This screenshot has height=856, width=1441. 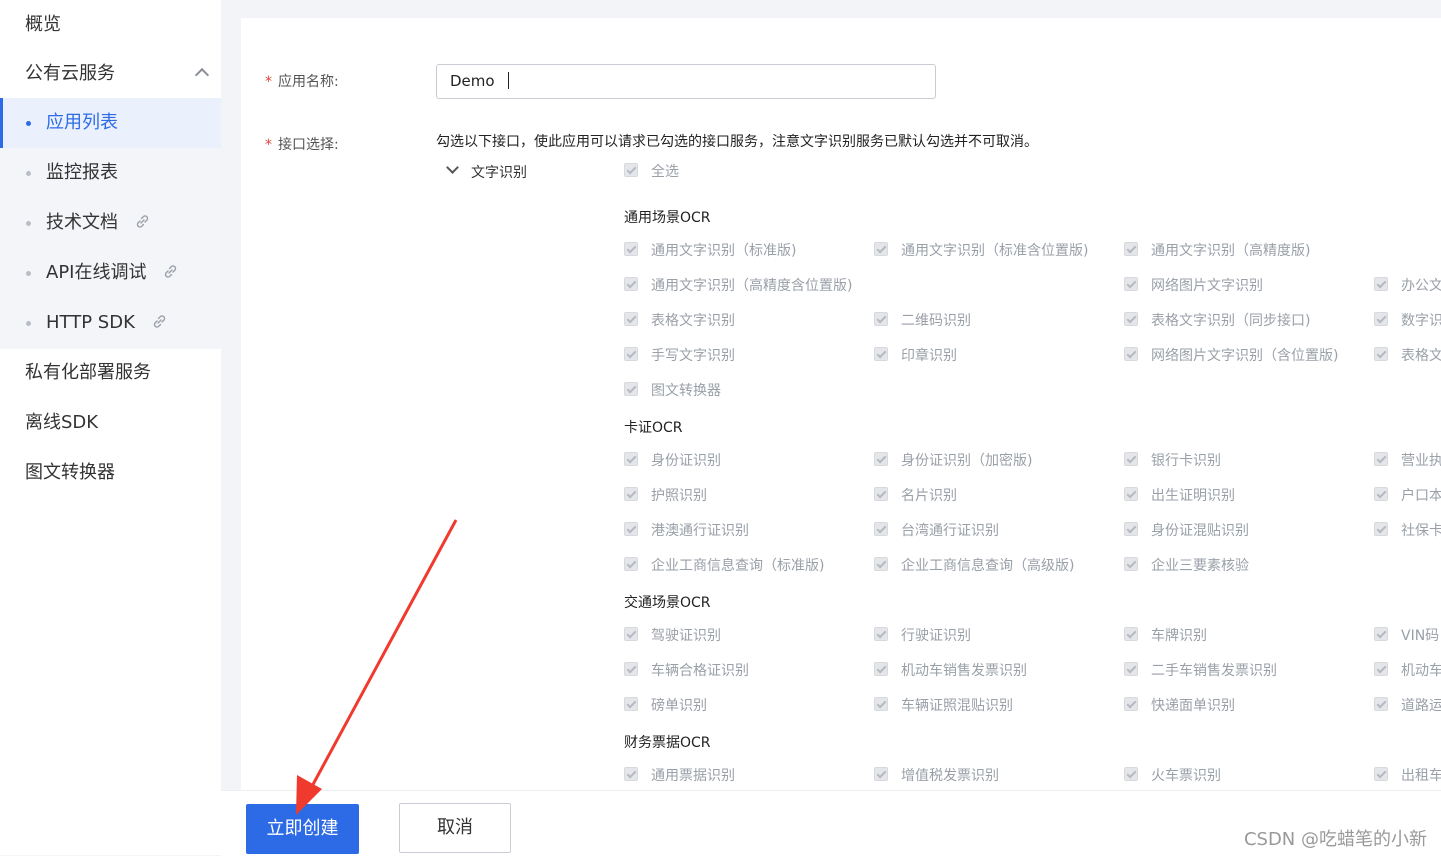 I want to click on group-title-general: 通用场景OCR, so click(x=667, y=218).